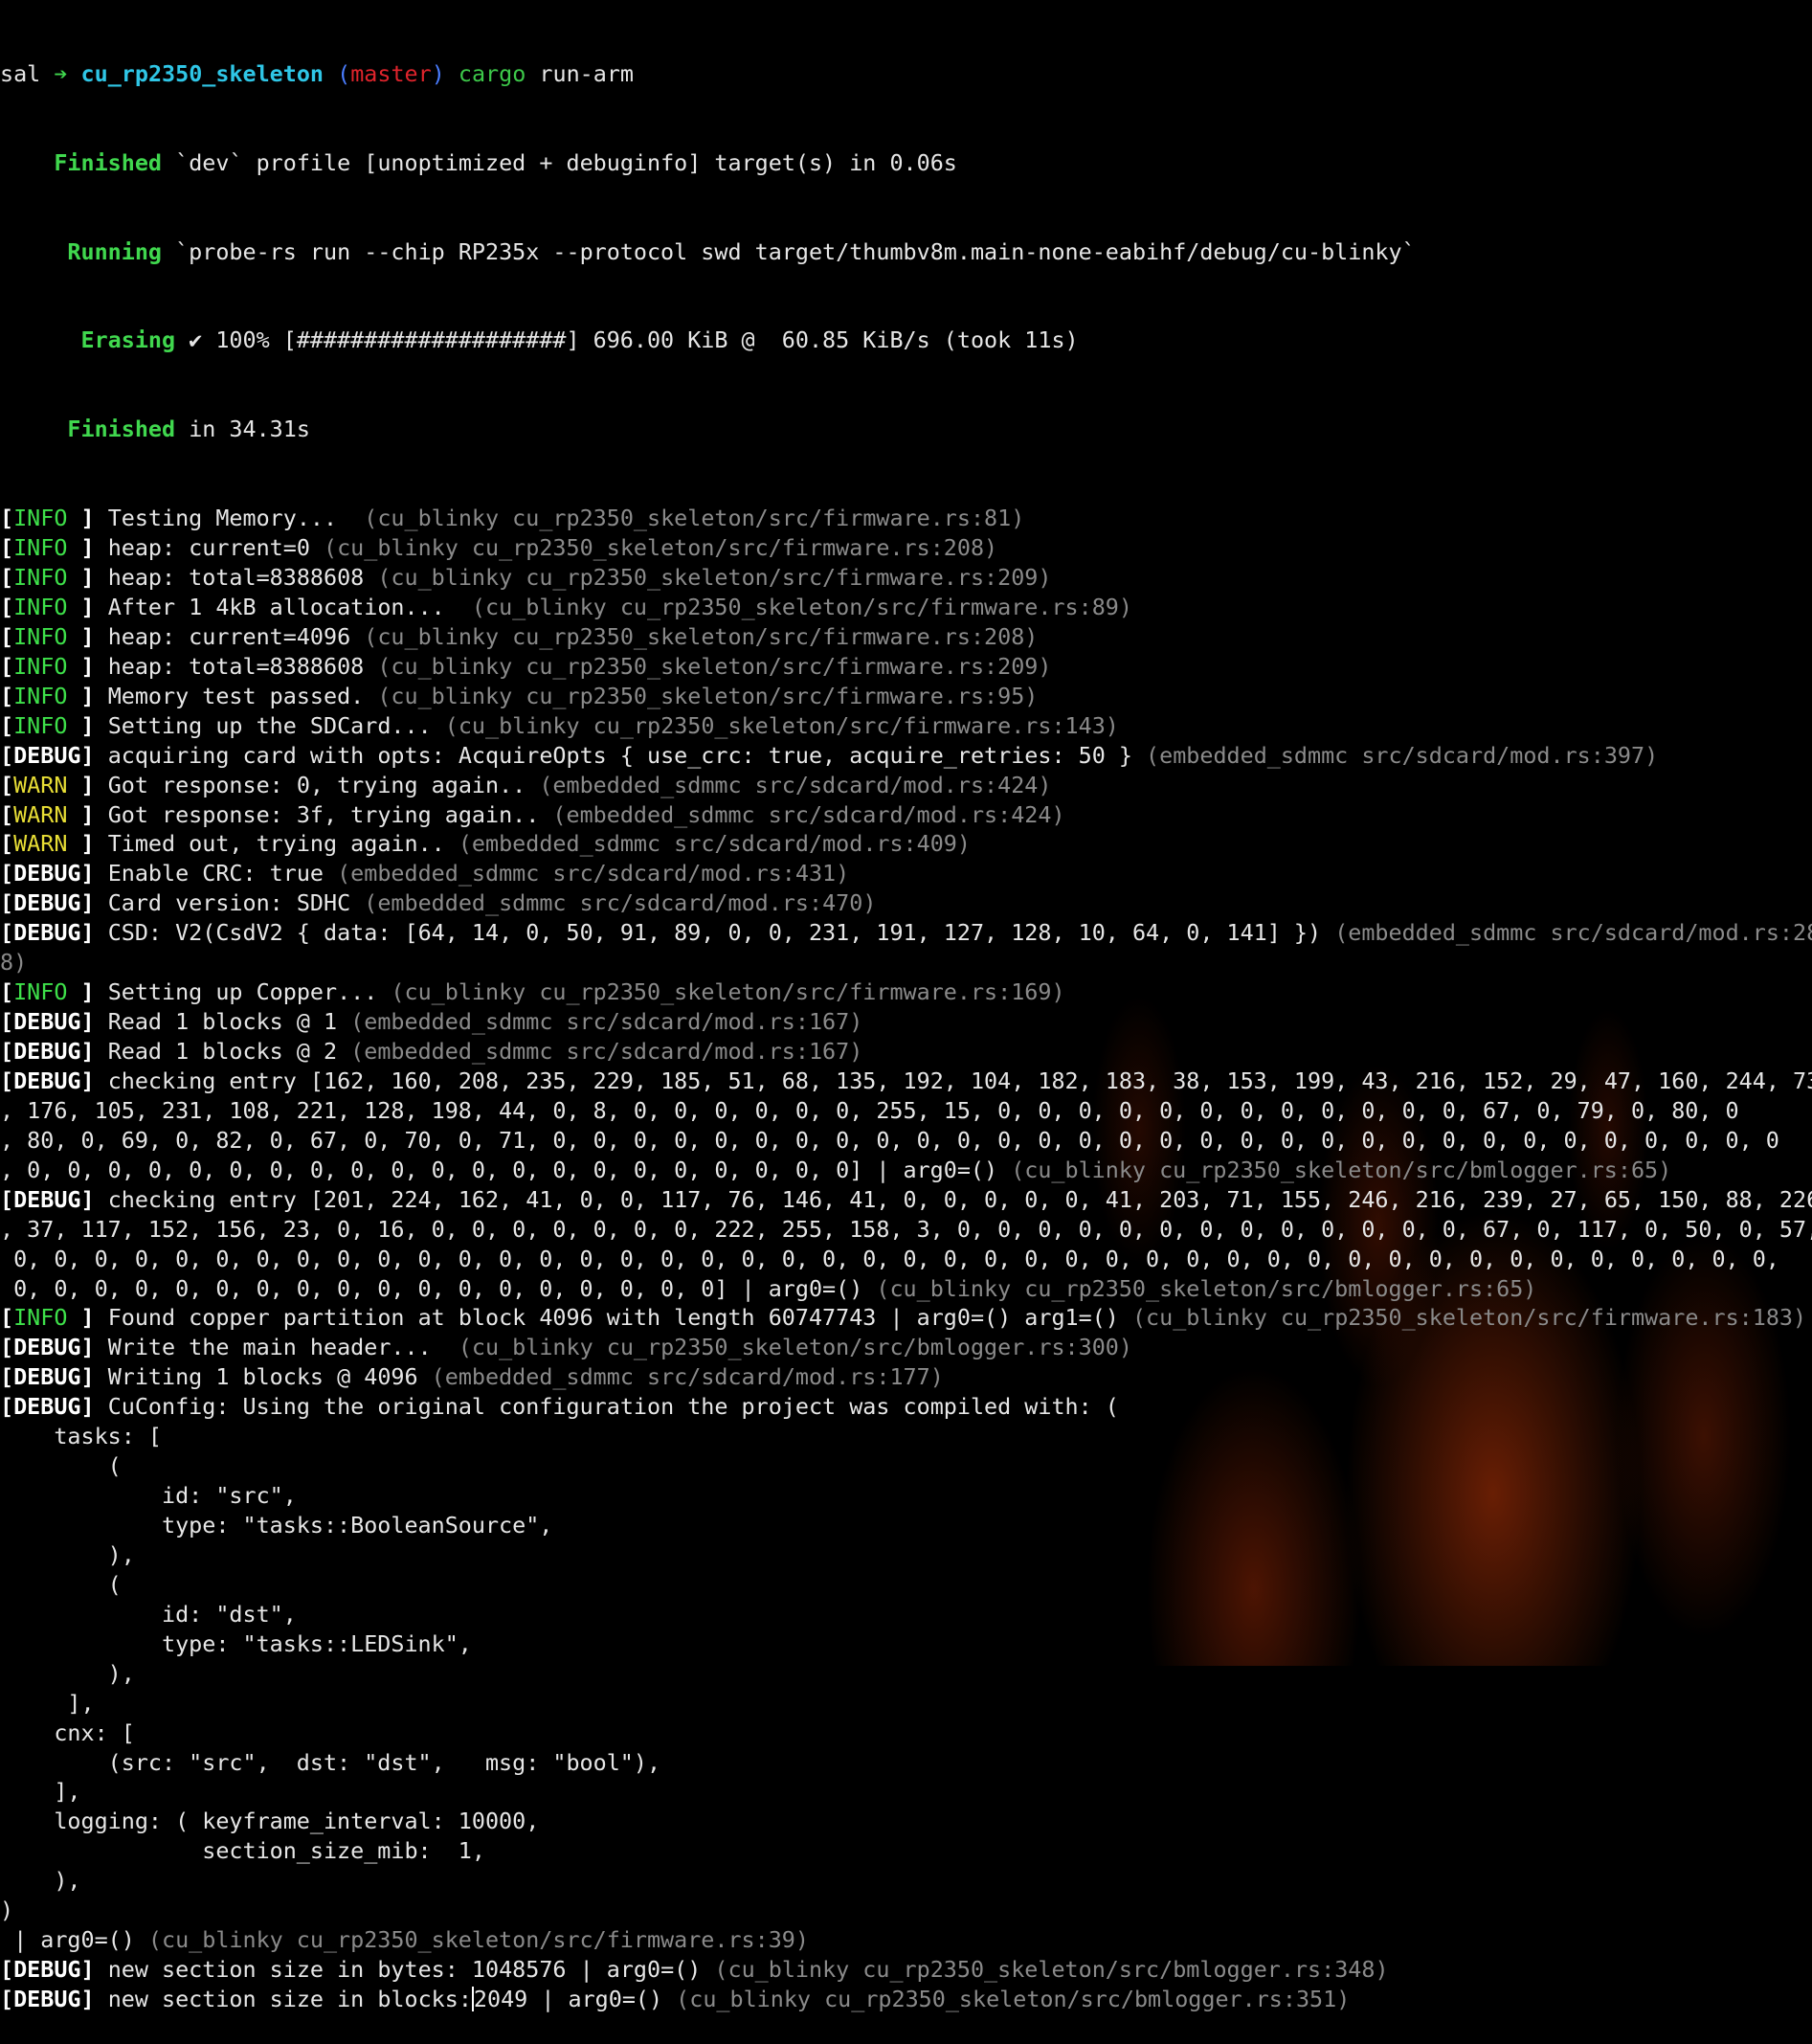 This screenshot has height=2044, width=1812. Describe the element at coordinates (906, 1615) in the screenshot. I see `log-line: id: "dst",` at that location.